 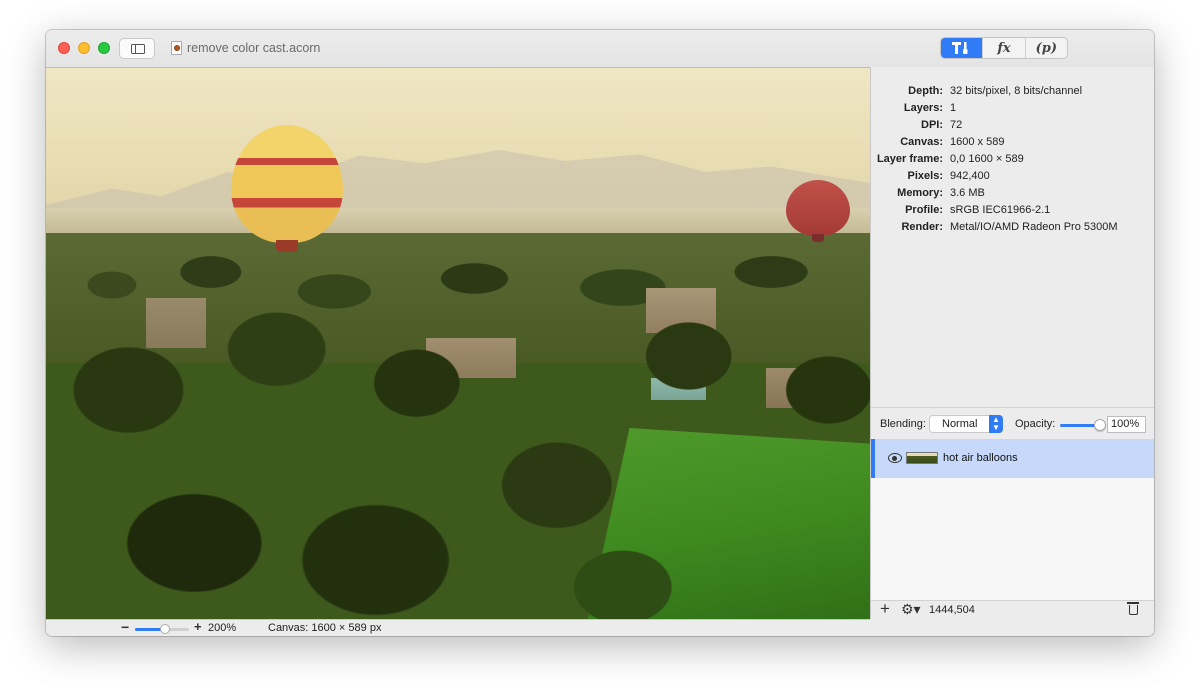 What do you see at coordinates (952, 610) in the screenshot?
I see `cursor-coordinates: 1444,504` at bounding box center [952, 610].